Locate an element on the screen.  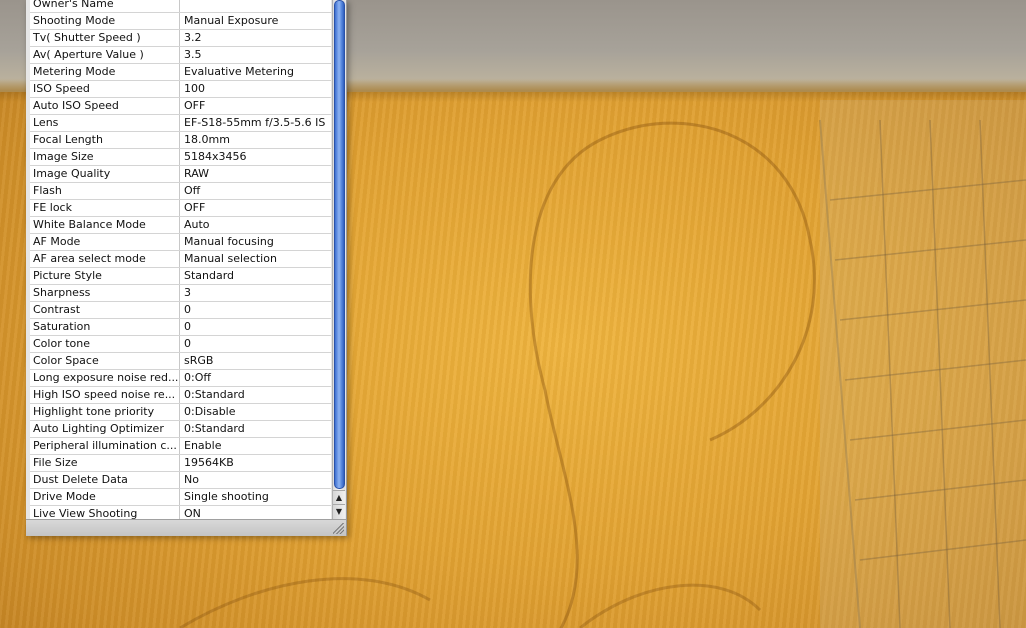
table-row: Metering Mode Evaluative Metering is located at coordinates (180, 72).